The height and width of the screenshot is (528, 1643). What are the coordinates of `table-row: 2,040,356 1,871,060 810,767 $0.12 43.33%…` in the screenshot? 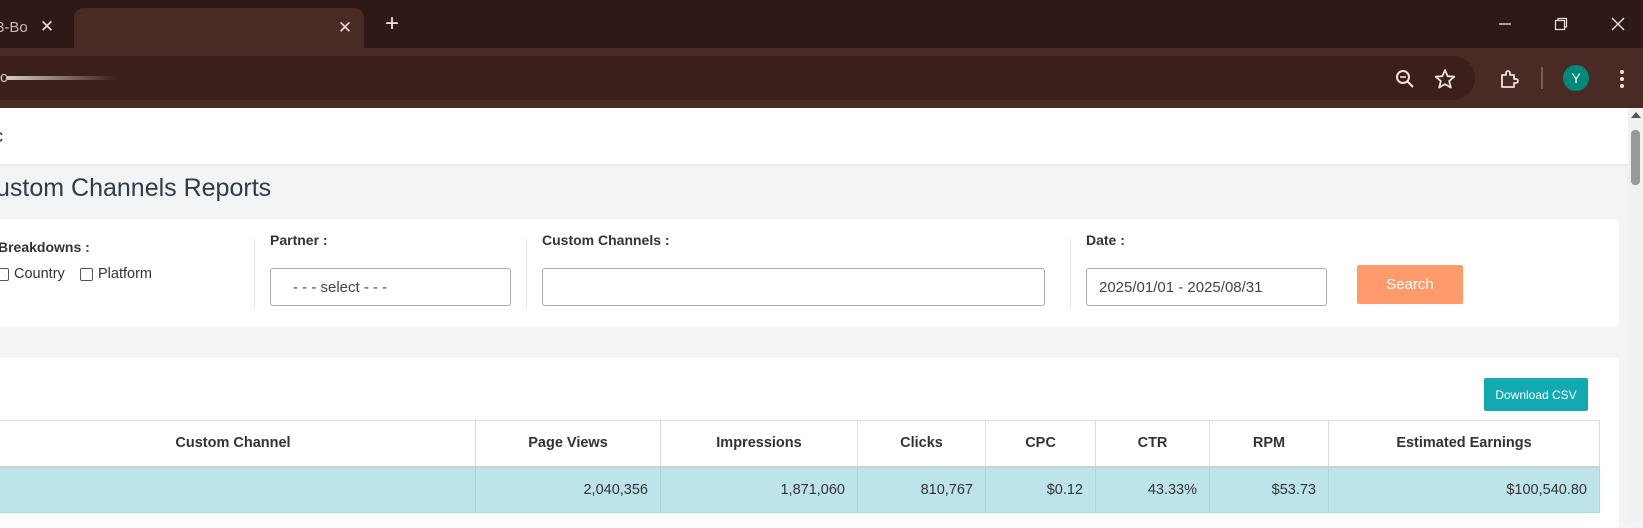 It's located at (800, 489).